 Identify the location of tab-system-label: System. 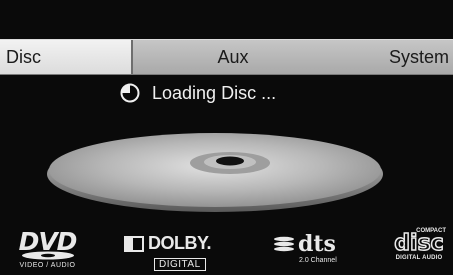
(418, 56).